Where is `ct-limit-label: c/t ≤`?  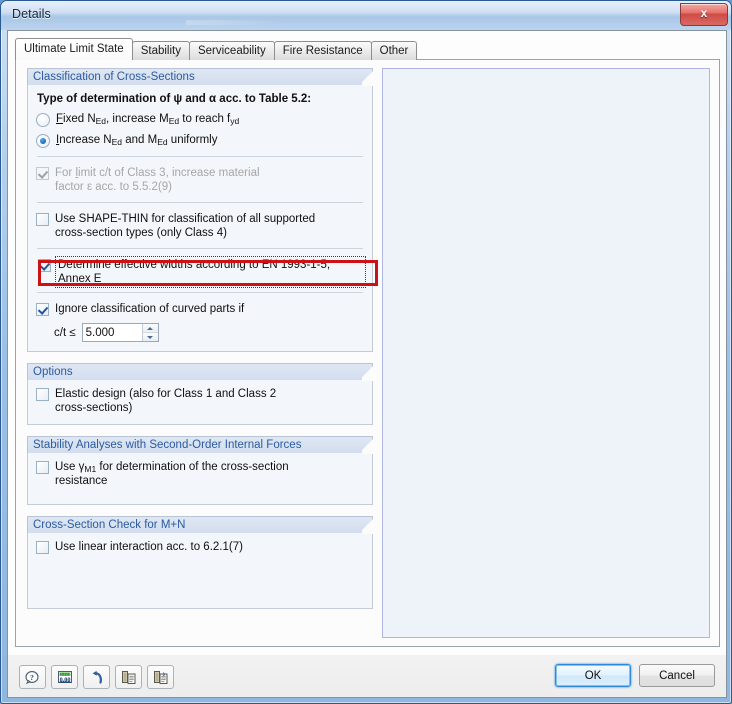 ct-limit-label: c/t ≤ is located at coordinates (65, 332).